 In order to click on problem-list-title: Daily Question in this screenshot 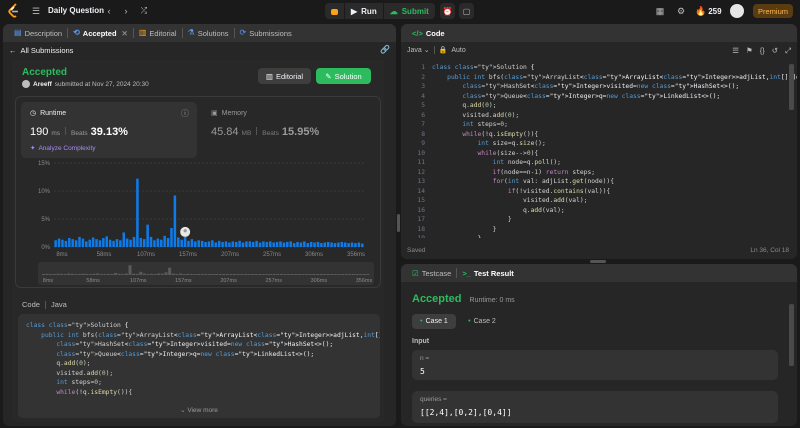, I will do `click(76, 10)`.